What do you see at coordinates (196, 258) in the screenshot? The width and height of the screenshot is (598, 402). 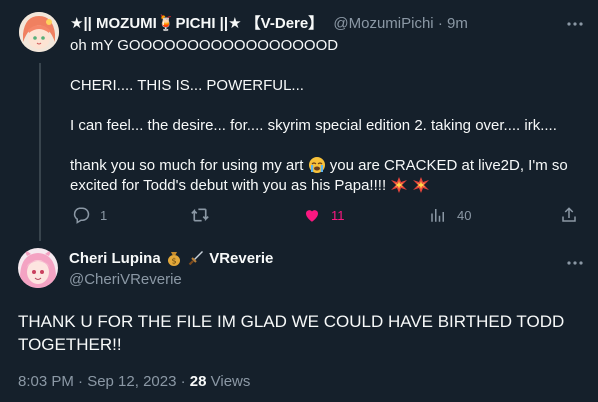 I see `dagger-emoji` at bounding box center [196, 258].